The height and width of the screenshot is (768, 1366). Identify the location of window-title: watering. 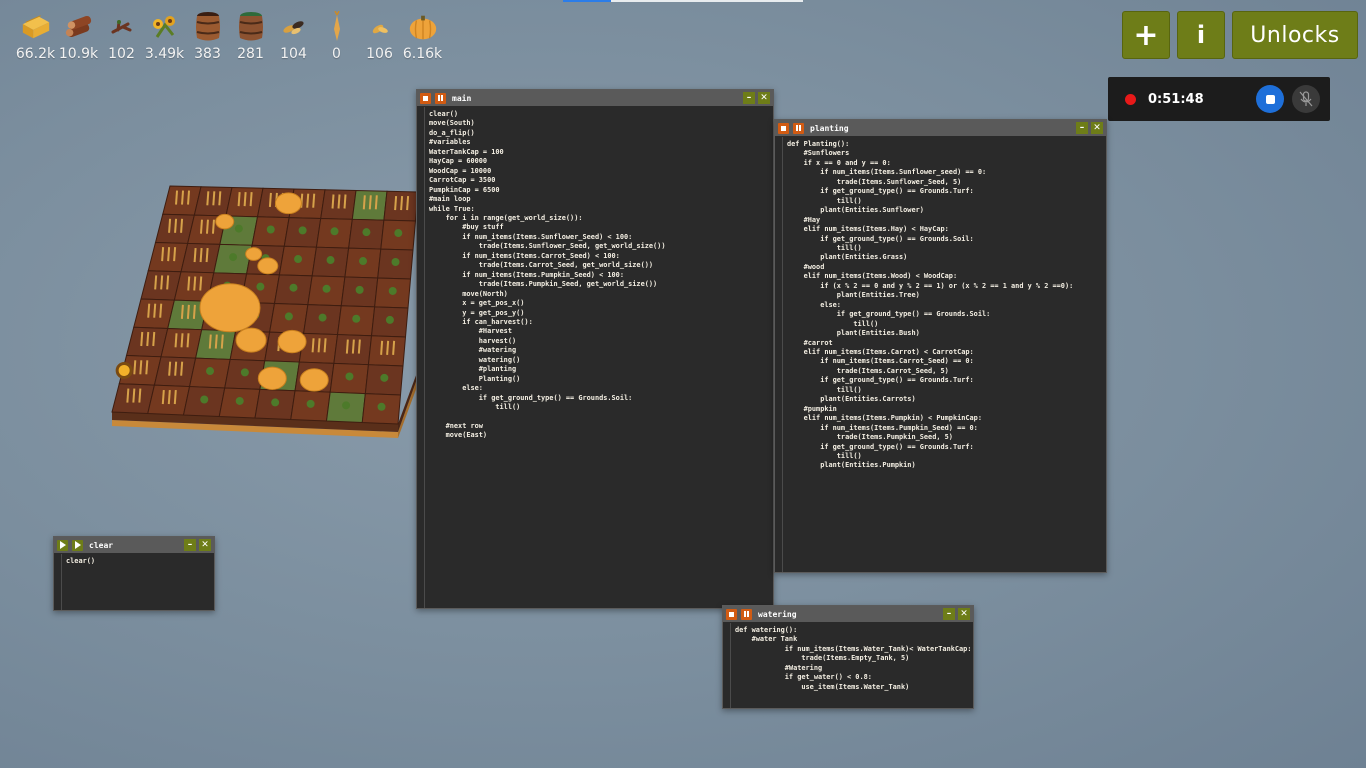
(777, 614).